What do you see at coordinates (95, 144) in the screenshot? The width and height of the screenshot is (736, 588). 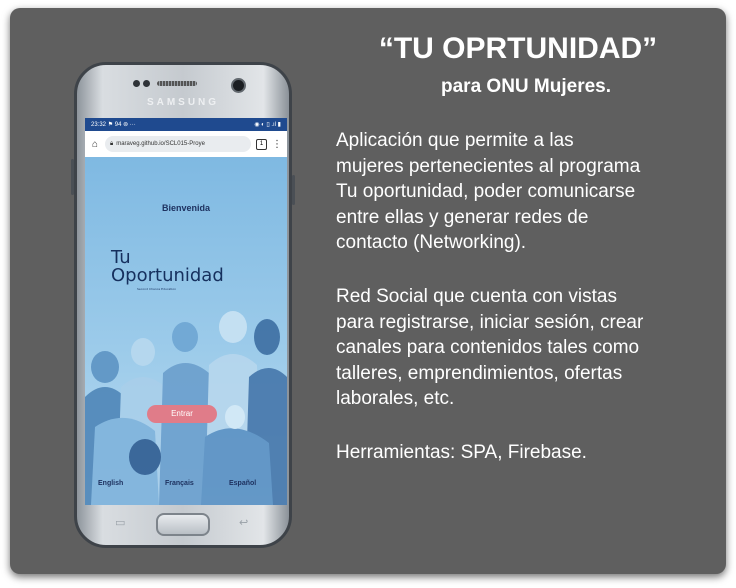 I see `home-icon: ⌂` at bounding box center [95, 144].